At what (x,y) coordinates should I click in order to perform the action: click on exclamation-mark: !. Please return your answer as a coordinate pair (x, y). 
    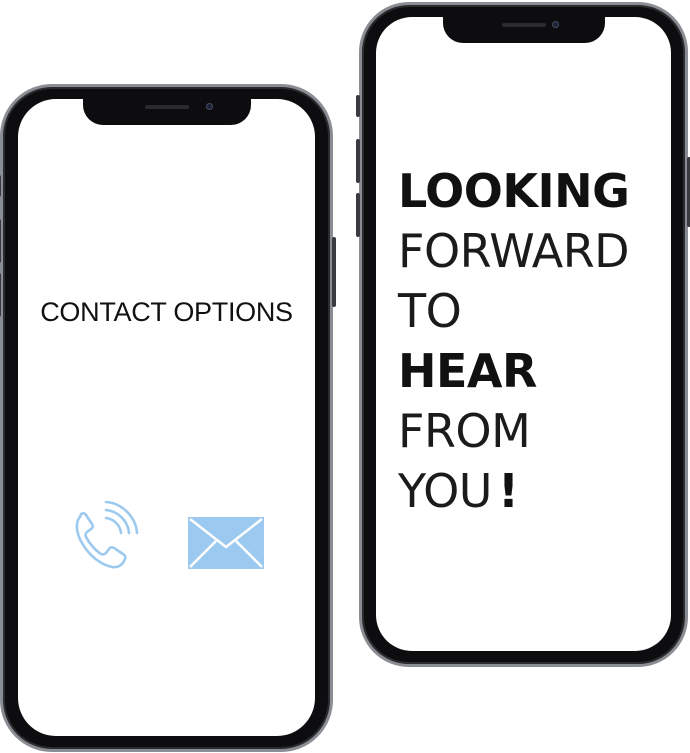
    Looking at the image, I should click on (508, 491).